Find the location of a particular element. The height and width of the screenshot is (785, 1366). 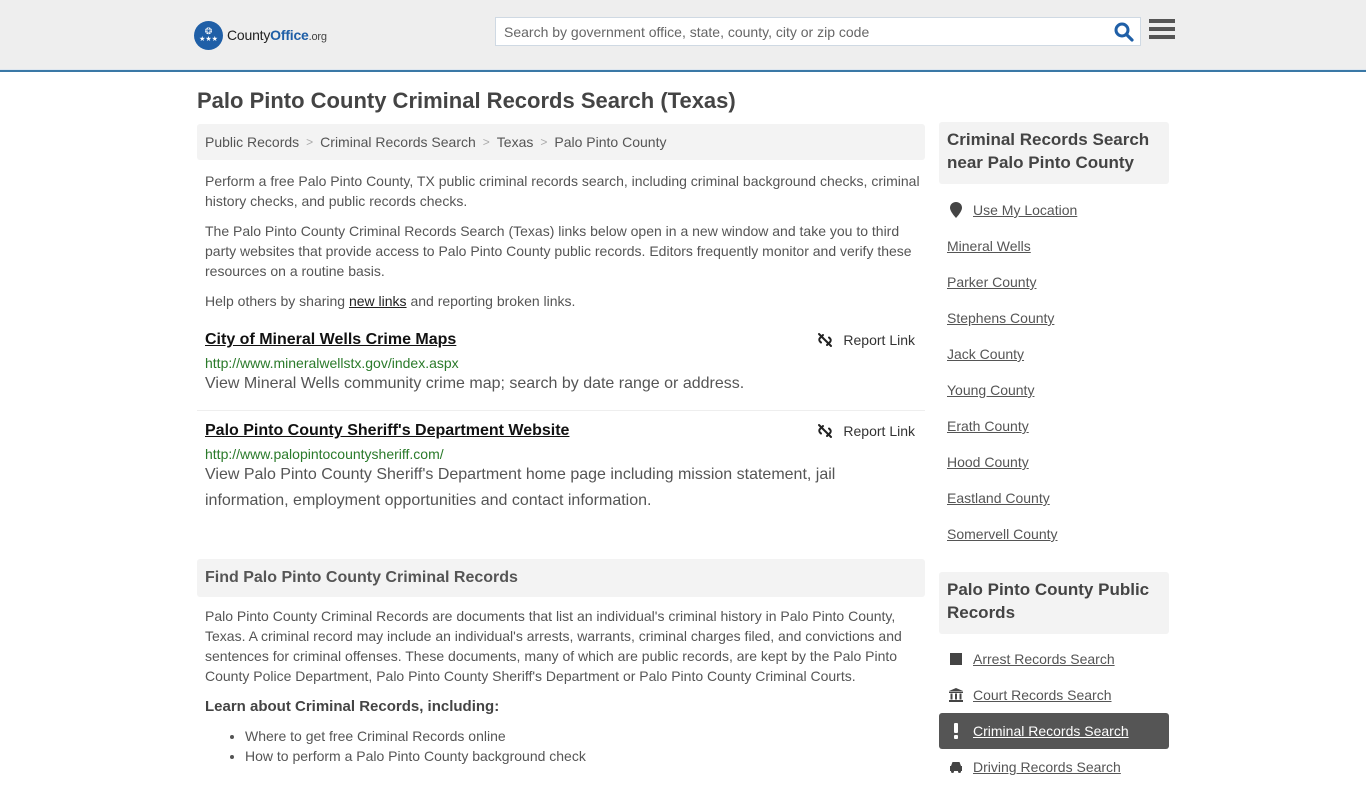

nearby-link-parker-county: Parker County is located at coordinates (991, 282).